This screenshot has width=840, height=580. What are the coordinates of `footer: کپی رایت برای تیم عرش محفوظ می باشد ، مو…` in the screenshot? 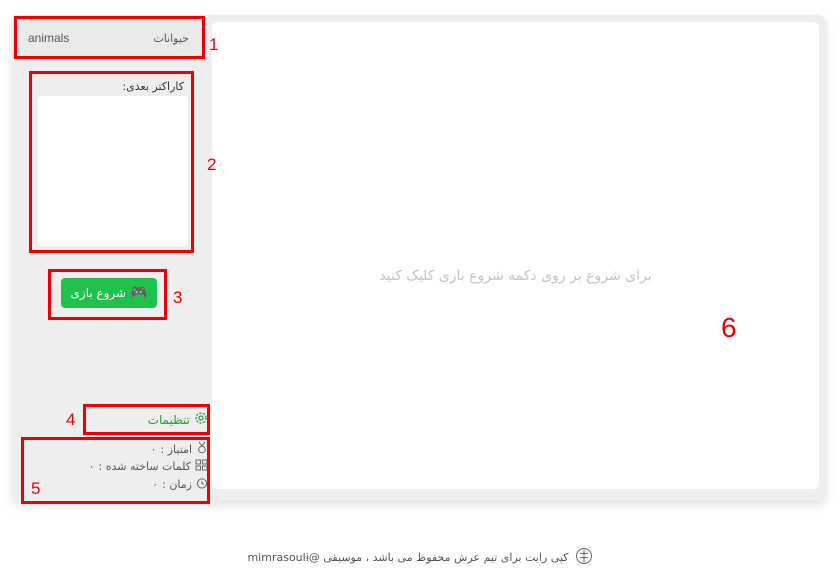 It's located at (420, 557).